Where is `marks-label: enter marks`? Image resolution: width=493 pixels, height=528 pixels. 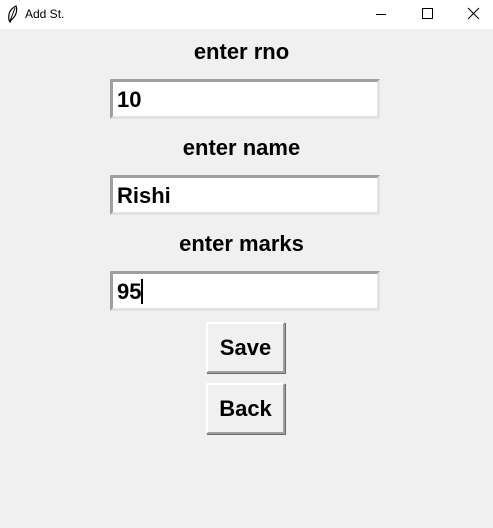 marks-label: enter marks is located at coordinates (241, 243).